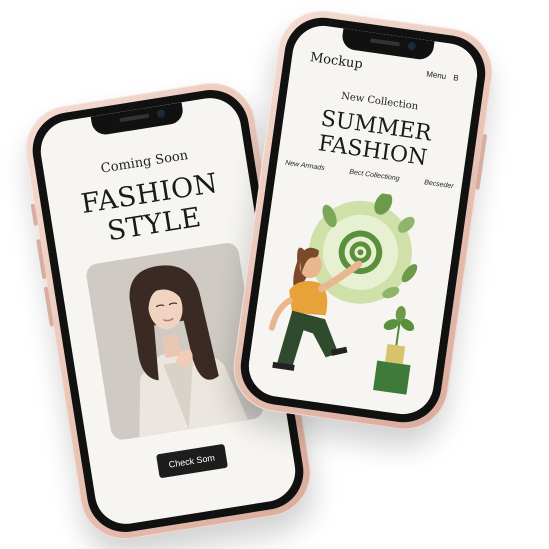 This screenshot has height=549, width=549. I want to click on menu-label: Menu, so click(436, 75).